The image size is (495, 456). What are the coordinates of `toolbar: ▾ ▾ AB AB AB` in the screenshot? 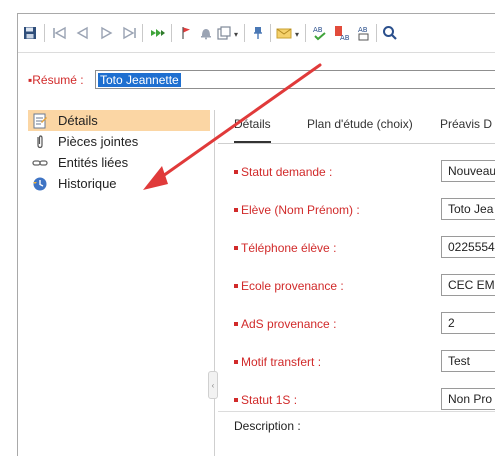 It's located at (256, 33).